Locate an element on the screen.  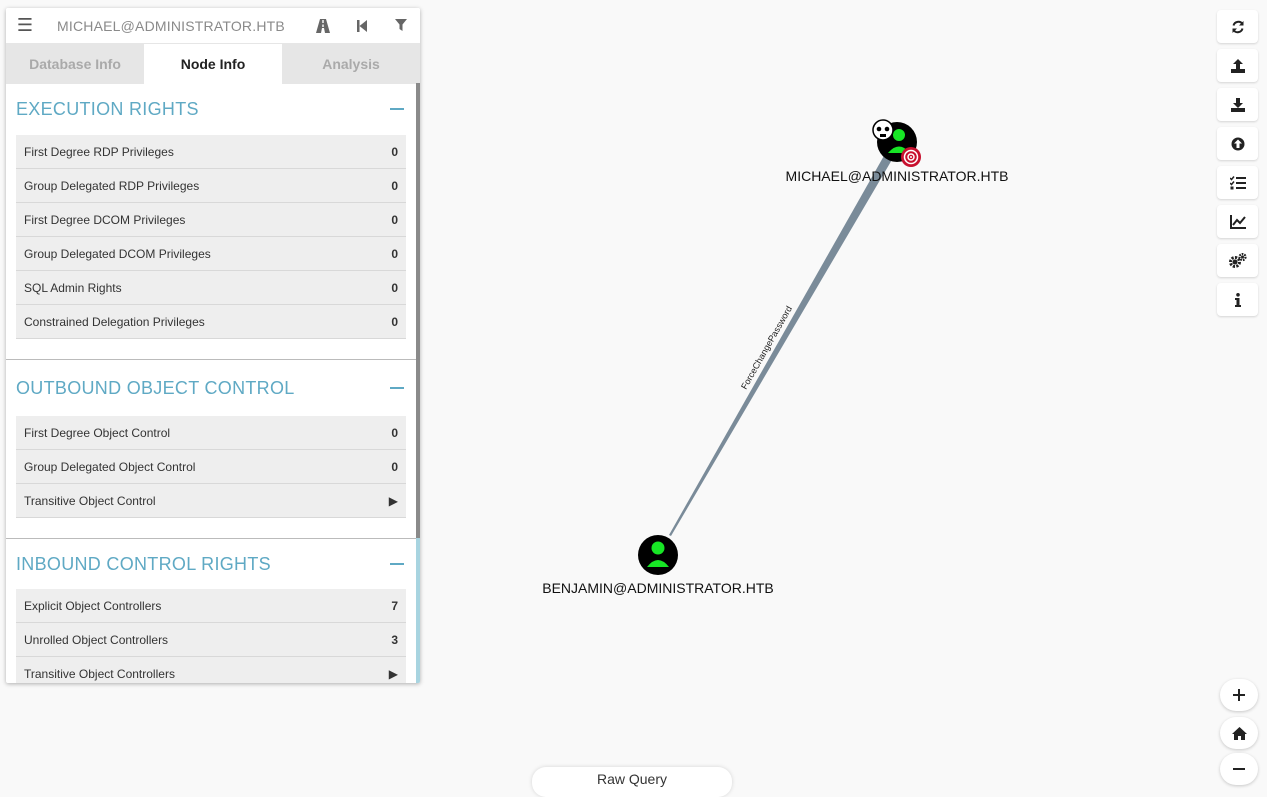
raw-query-button: Raw Query is located at coordinates (632, 782).